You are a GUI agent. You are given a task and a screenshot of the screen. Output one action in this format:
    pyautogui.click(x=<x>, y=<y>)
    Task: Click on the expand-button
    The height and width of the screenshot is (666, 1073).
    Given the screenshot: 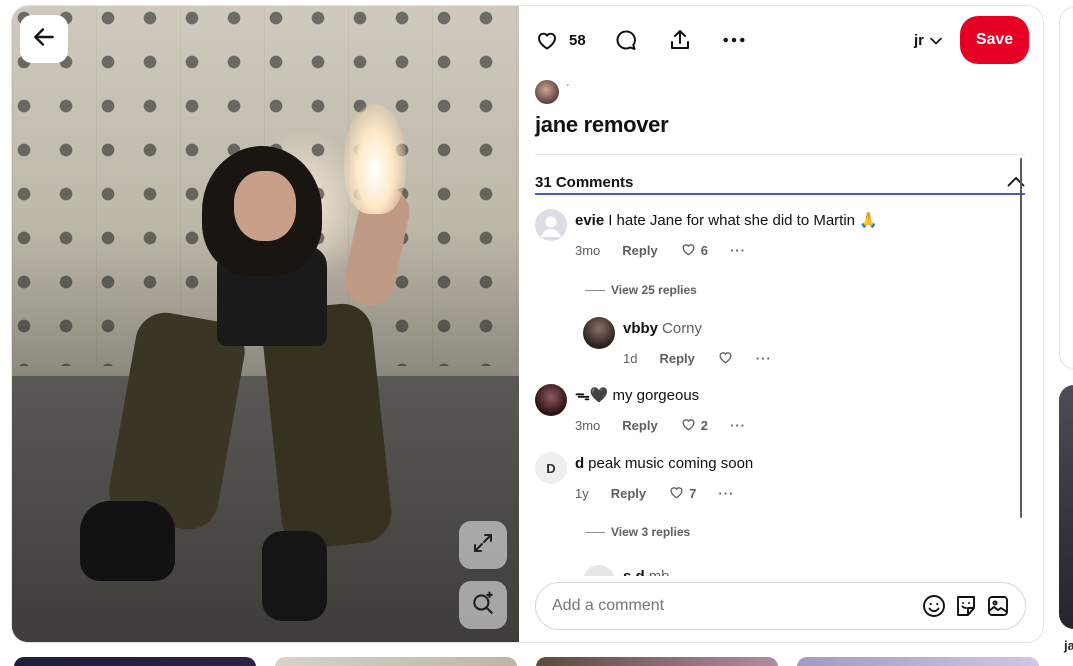 What is the action you would take?
    pyautogui.click(x=483, y=545)
    